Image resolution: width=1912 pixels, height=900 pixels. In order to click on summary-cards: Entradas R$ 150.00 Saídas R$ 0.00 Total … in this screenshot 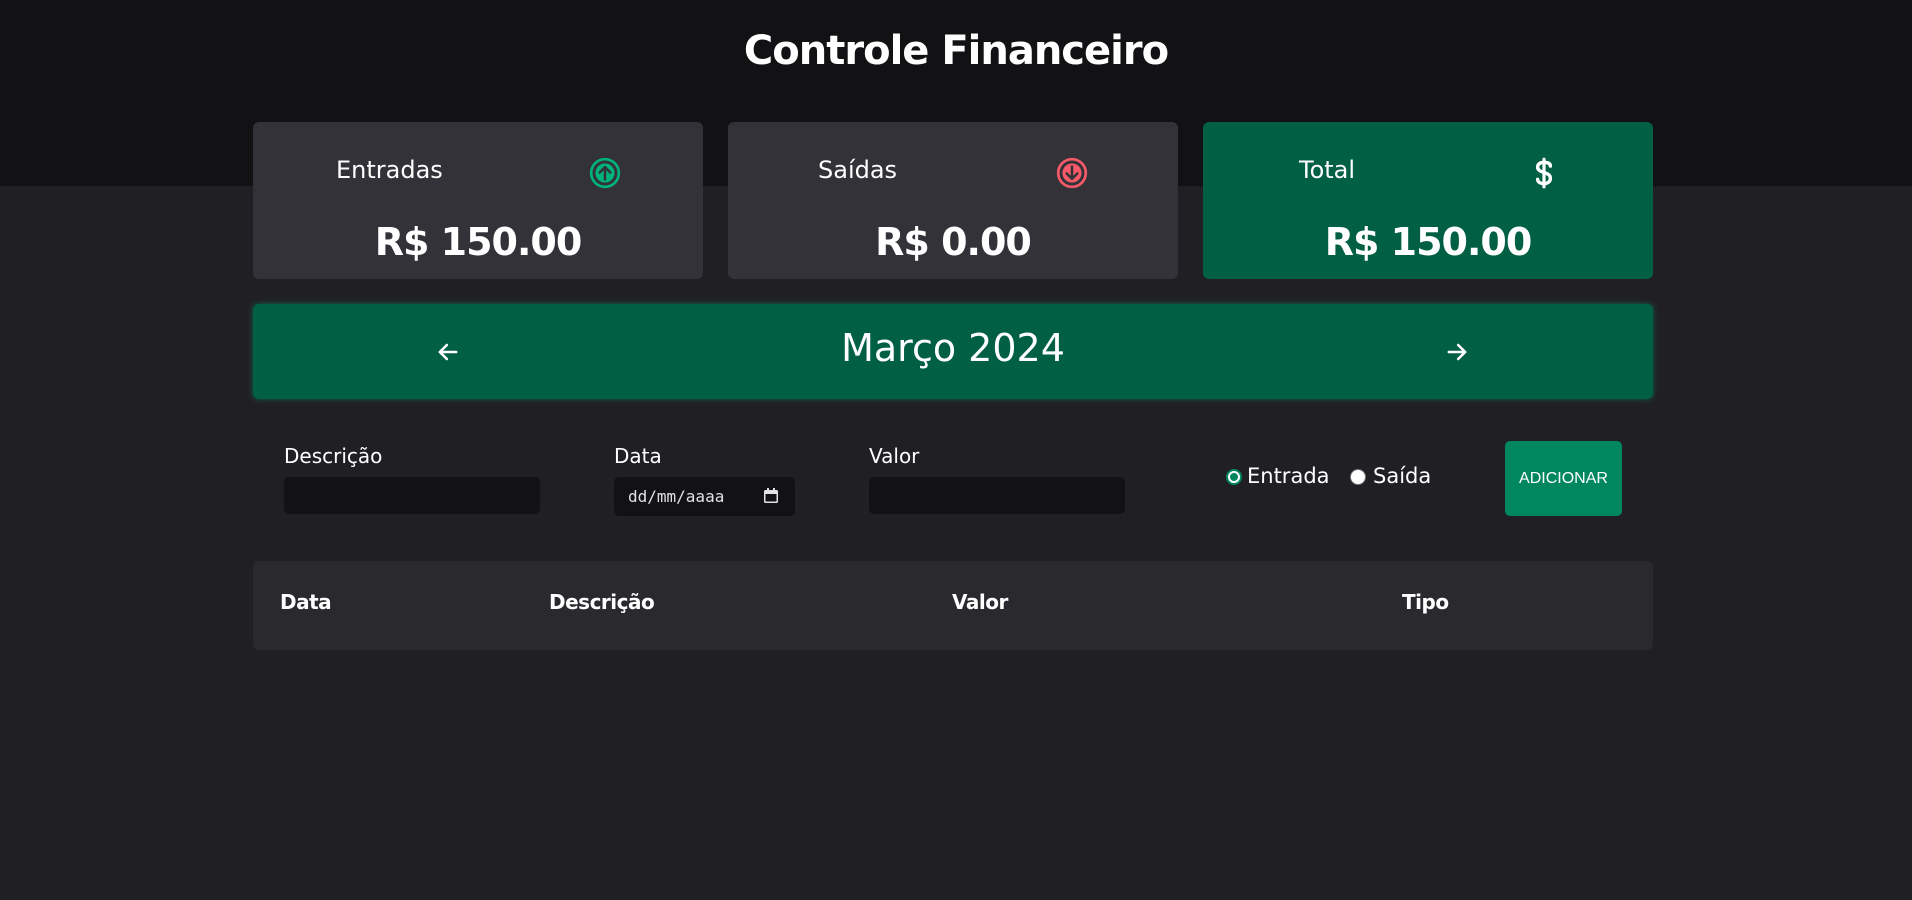, I will do `click(953, 200)`.